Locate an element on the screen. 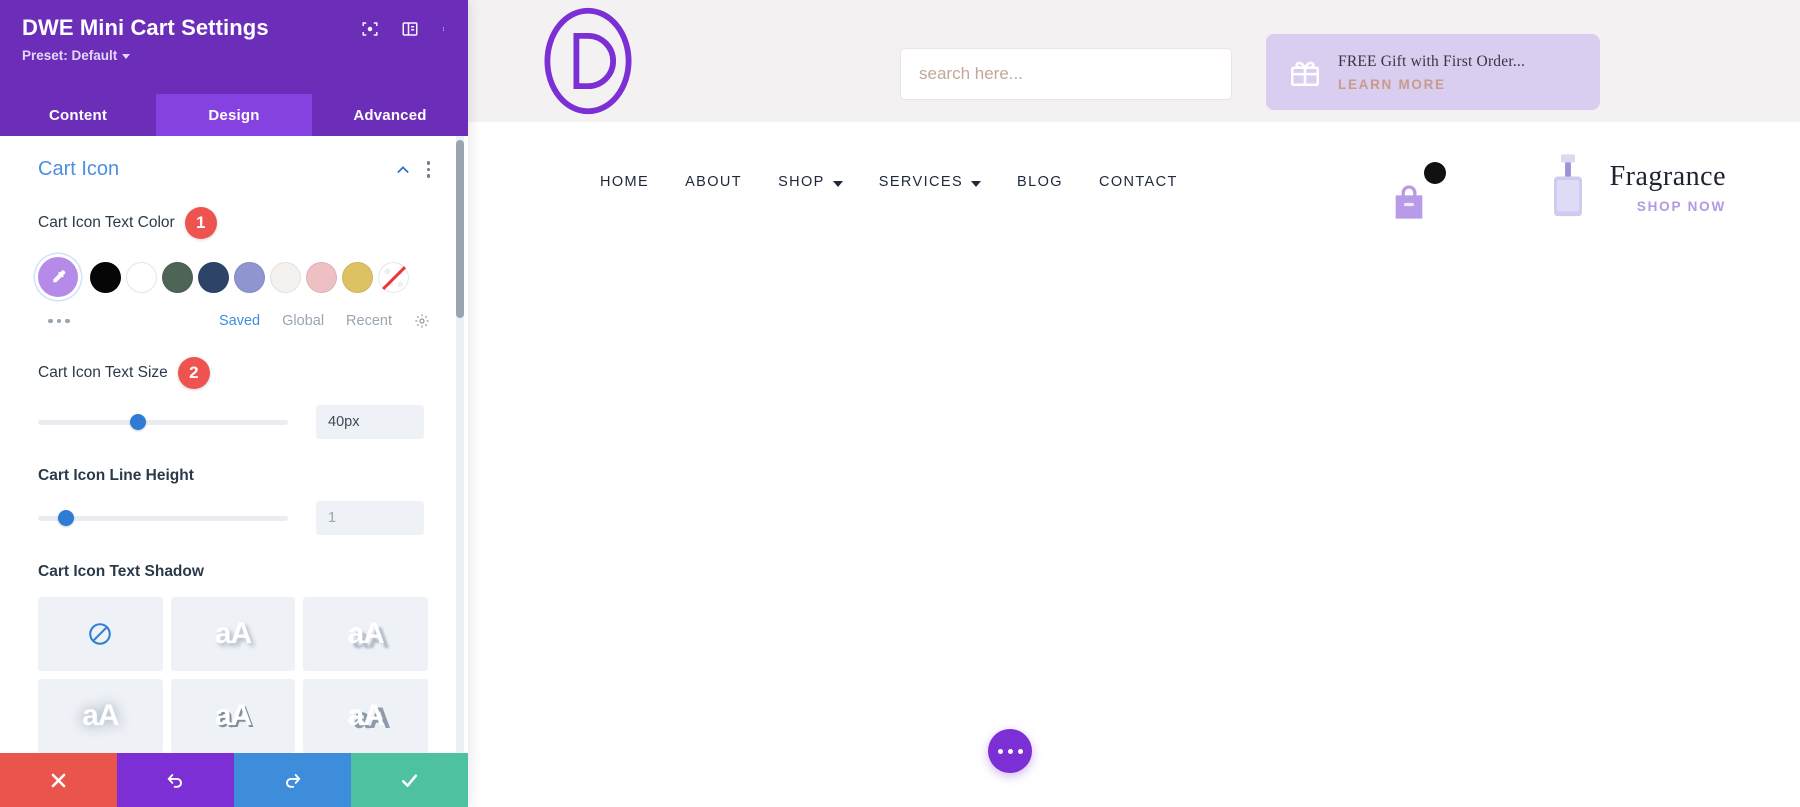 The width and height of the screenshot is (1800, 807). menu-item-blog: BLOG is located at coordinates (1040, 182).